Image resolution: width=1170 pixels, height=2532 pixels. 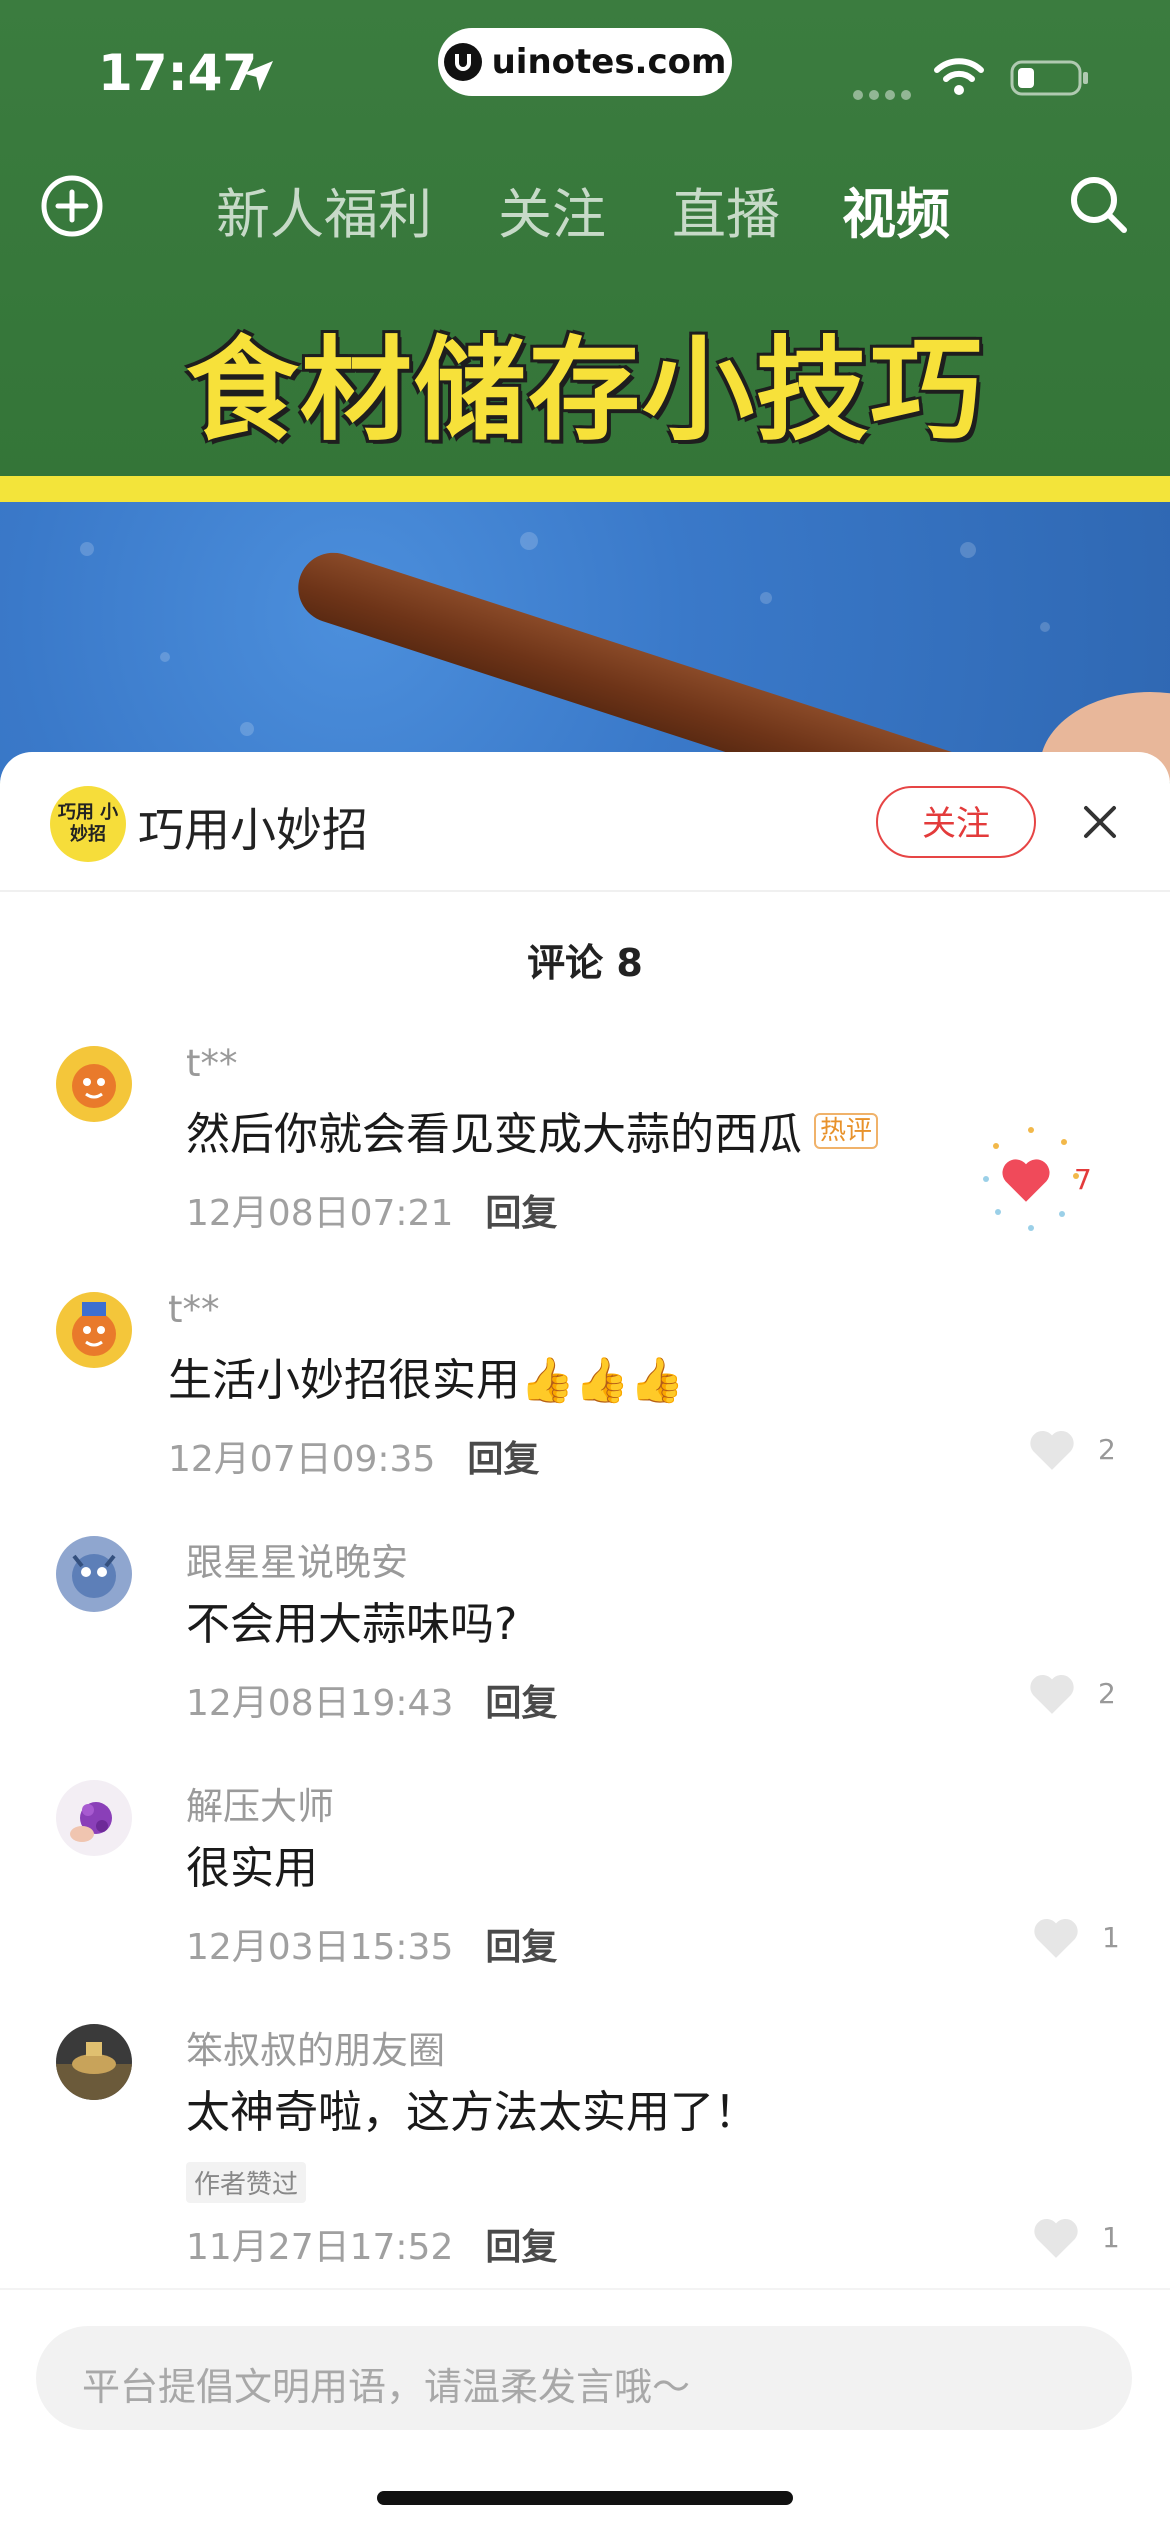 I want to click on comment-meta: 12月08日19:43 回复, so click(x=371, y=1700).